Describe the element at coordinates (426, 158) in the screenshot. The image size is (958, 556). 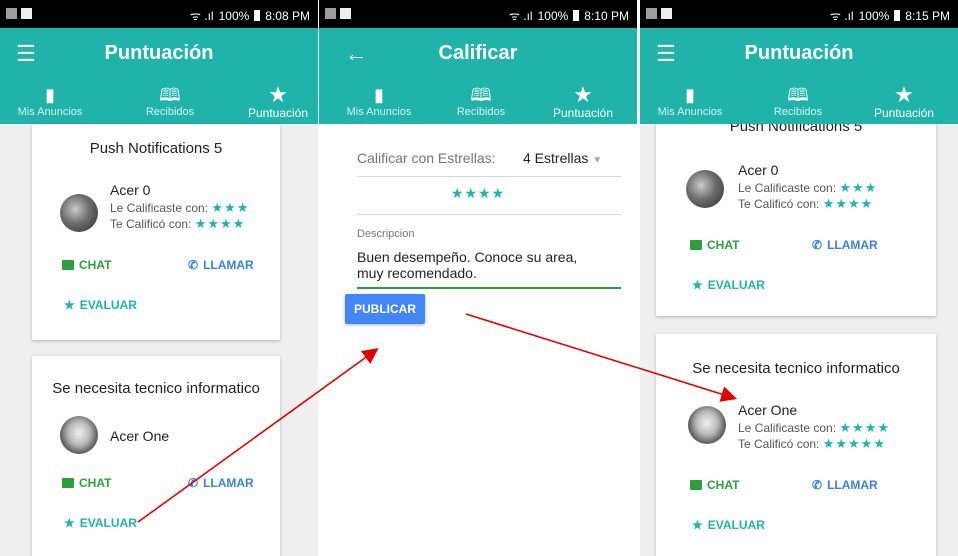
I see `stars-select-label: Calificar con Estrellas:` at that location.